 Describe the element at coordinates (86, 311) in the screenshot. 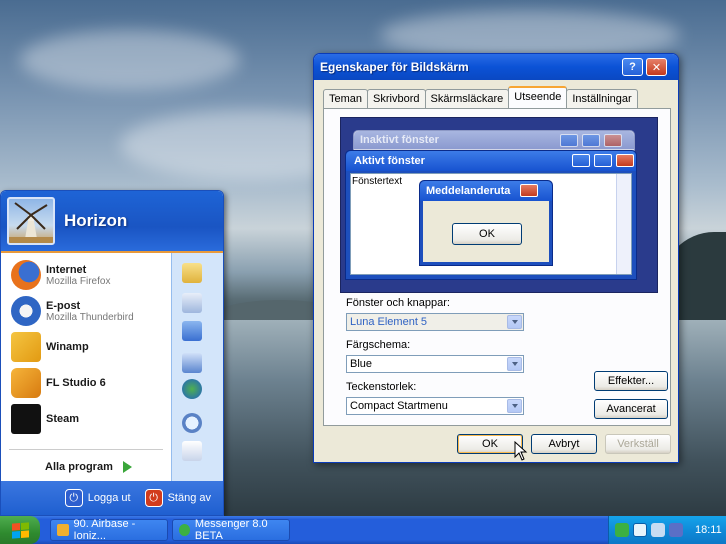

I see `start-item-email: E-post Mozilla Thunderbird` at that location.